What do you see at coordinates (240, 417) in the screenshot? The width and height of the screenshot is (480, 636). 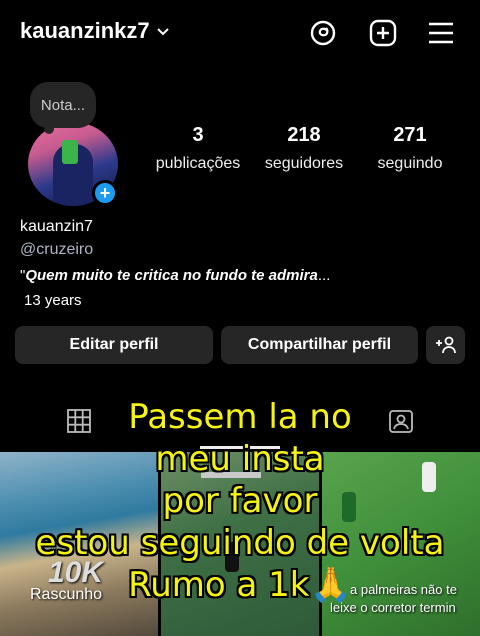 I see `overlay-line-1: Passem la no` at bounding box center [240, 417].